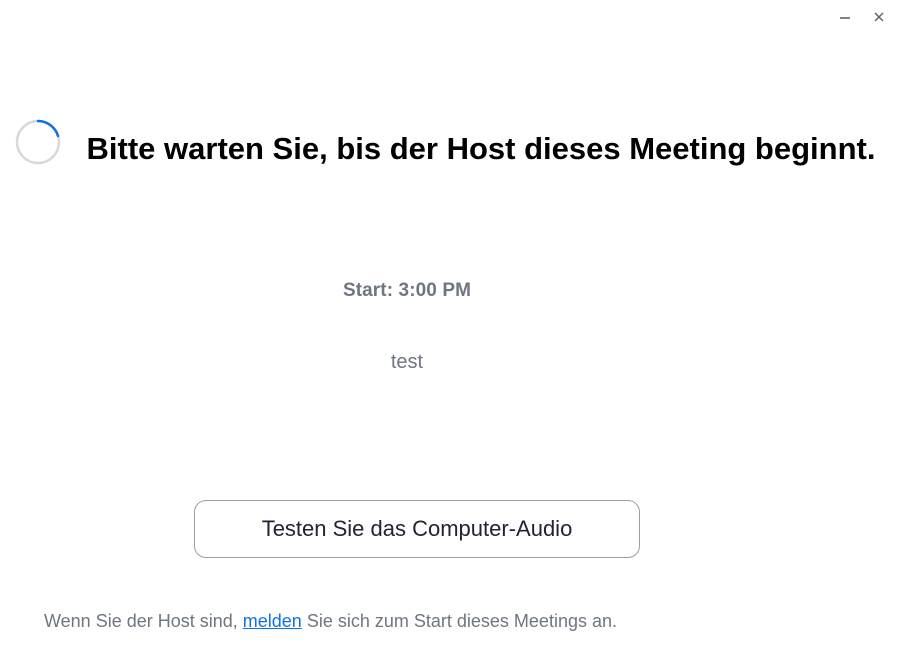  What do you see at coordinates (141, 621) in the screenshot?
I see `host-note-prefix: Wenn Sie der Host sind,` at bounding box center [141, 621].